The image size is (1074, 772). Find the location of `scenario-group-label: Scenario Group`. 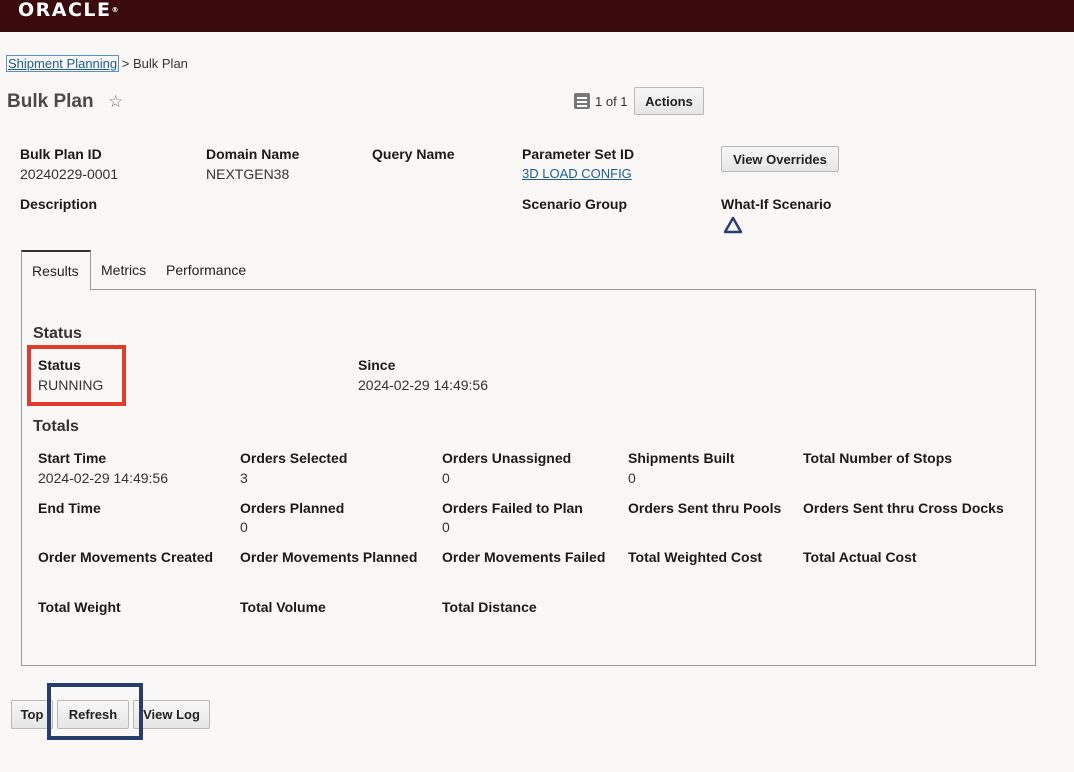

scenario-group-label: Scenario Group is located at coordinates (575, 204).